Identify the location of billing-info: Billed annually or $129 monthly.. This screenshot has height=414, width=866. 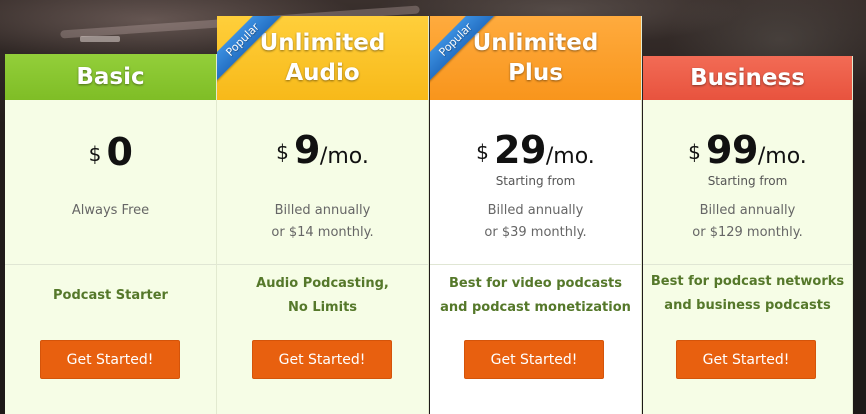
(747, 222).